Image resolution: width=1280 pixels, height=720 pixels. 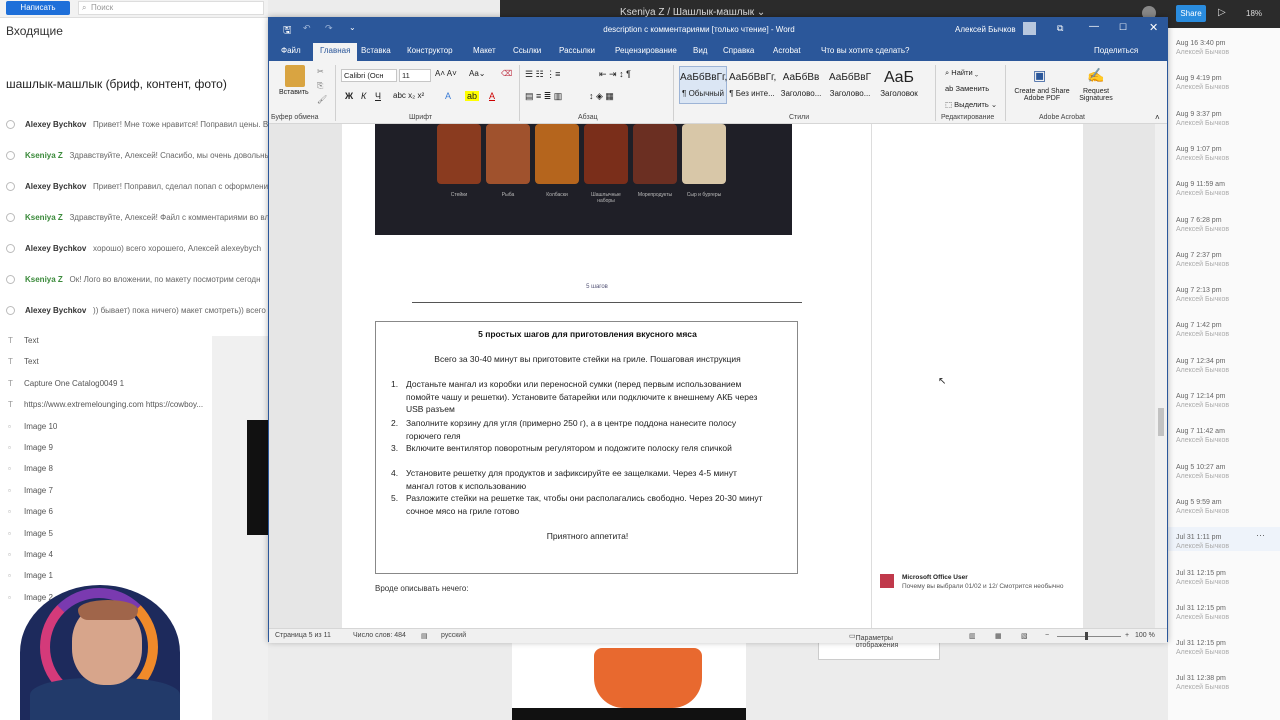 What do you see at coordinates (971, 89) in the screenshot?
I see `replace-button: ab Заменить` at bounding box center [971, 89].